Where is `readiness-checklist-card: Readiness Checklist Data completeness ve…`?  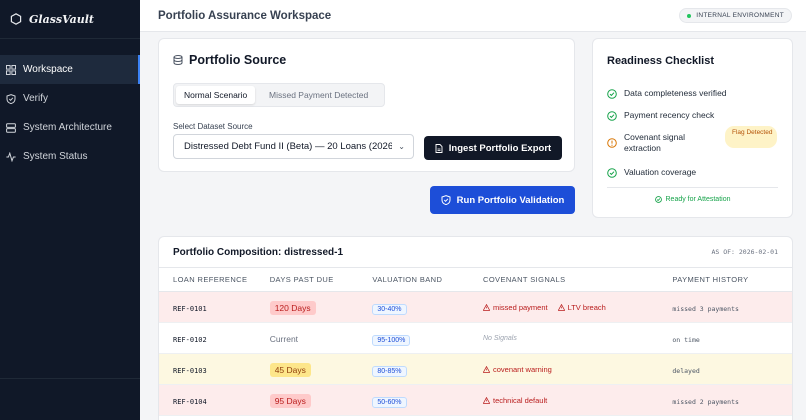
readiness-checklist-card: Readiness Checklist Data completeness ve… is located at coordinates (692, 128).